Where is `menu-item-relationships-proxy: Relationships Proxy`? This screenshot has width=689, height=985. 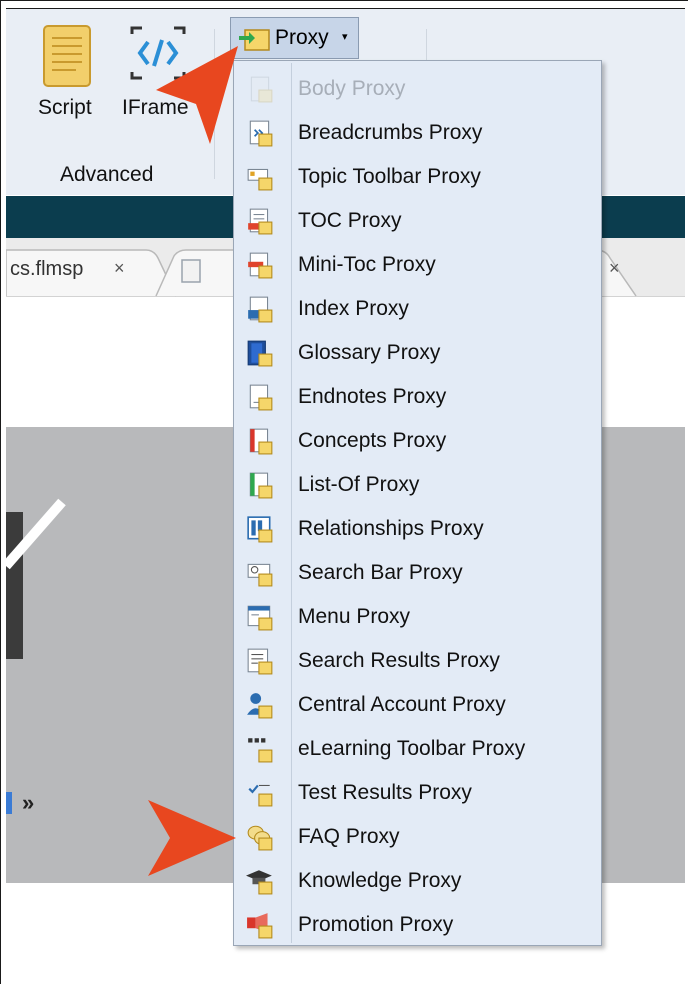
menu-item-relationships-proxy: Relationships Proxy is located at coordinates (417, 529).